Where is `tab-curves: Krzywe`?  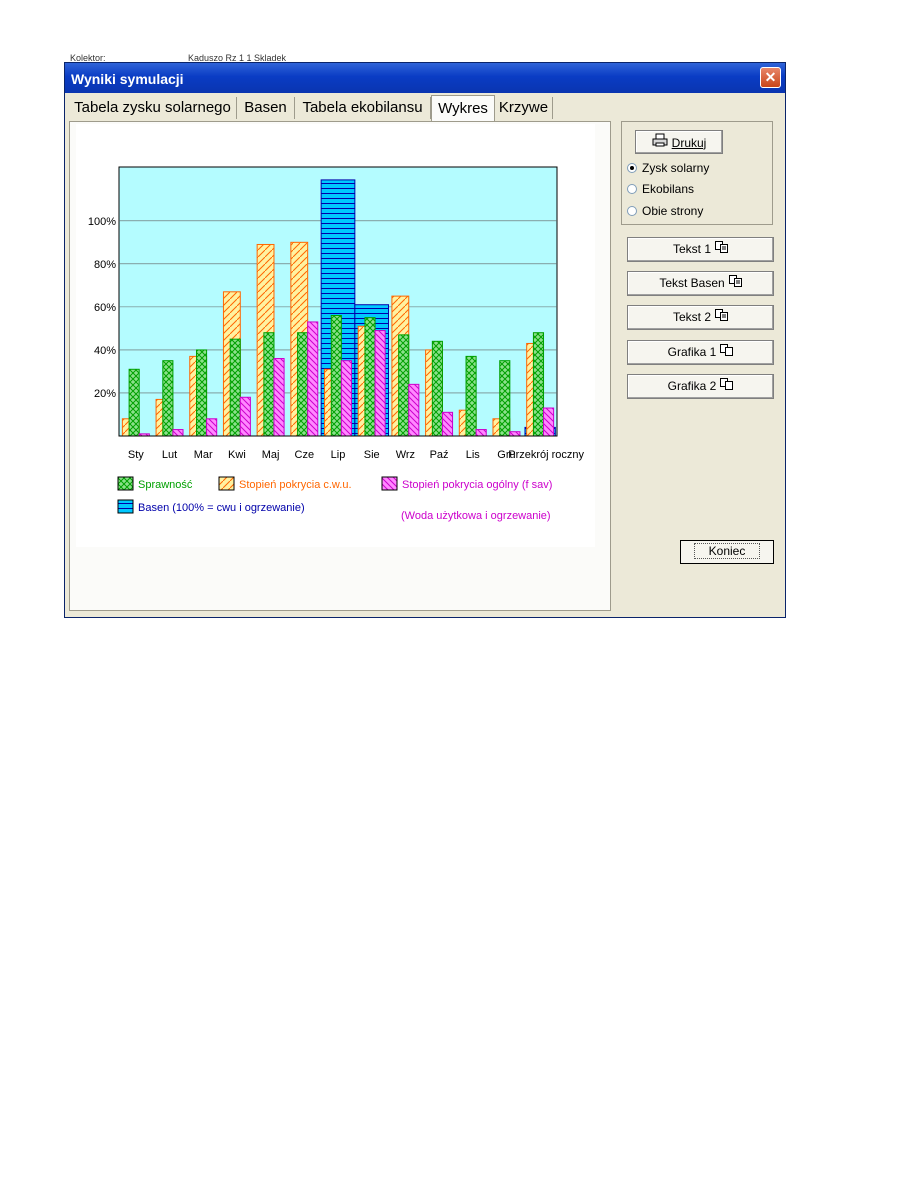
tab-curves: Krzywe is located at coordinates (524, 108).